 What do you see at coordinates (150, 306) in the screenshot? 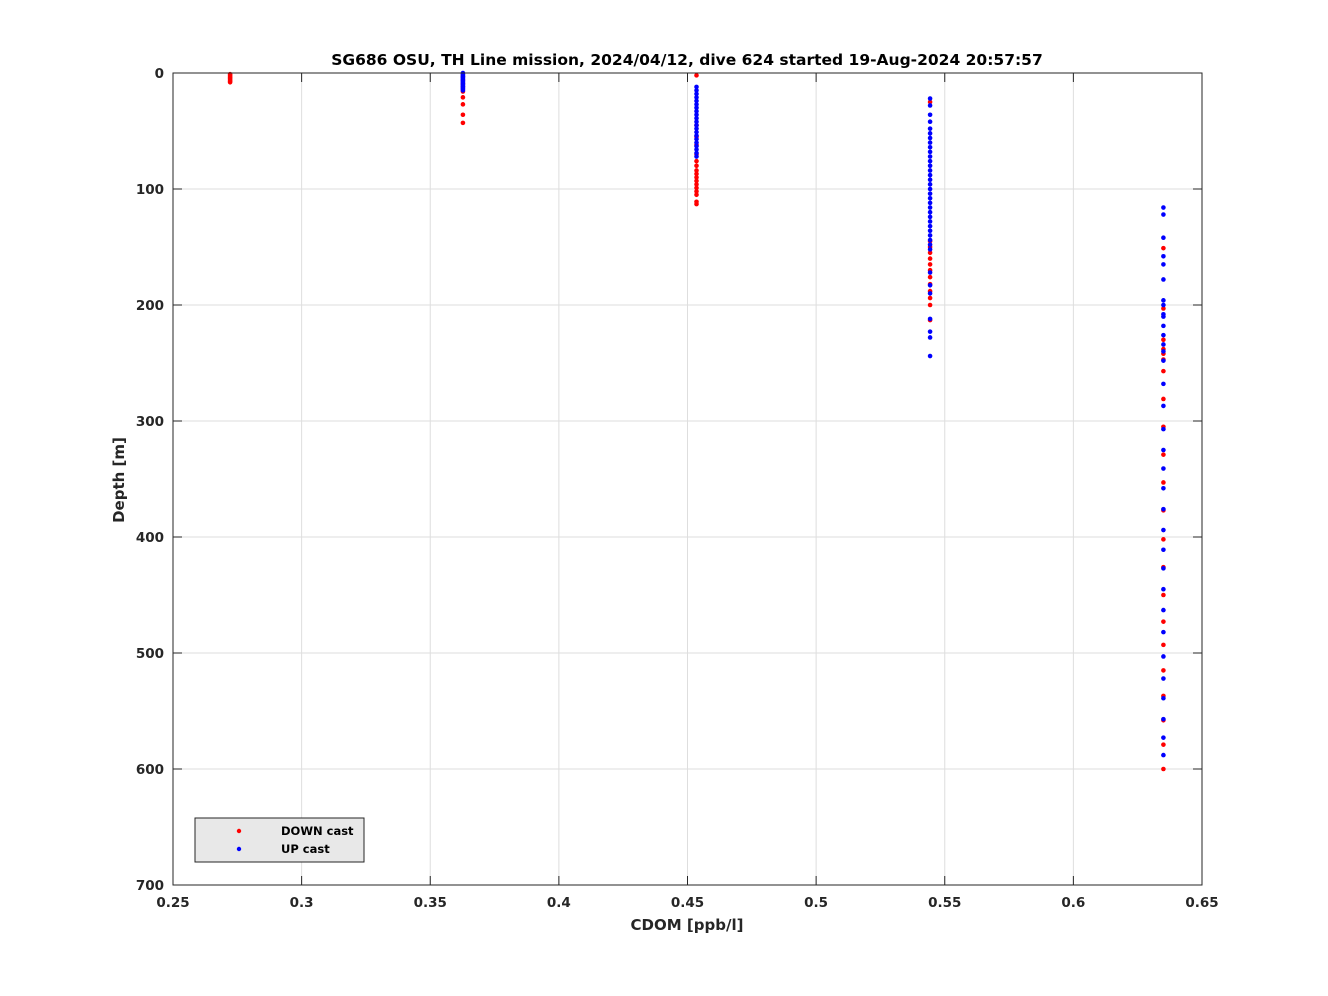
I see `y-tick-label: 200` at bounding box center [150, 306].